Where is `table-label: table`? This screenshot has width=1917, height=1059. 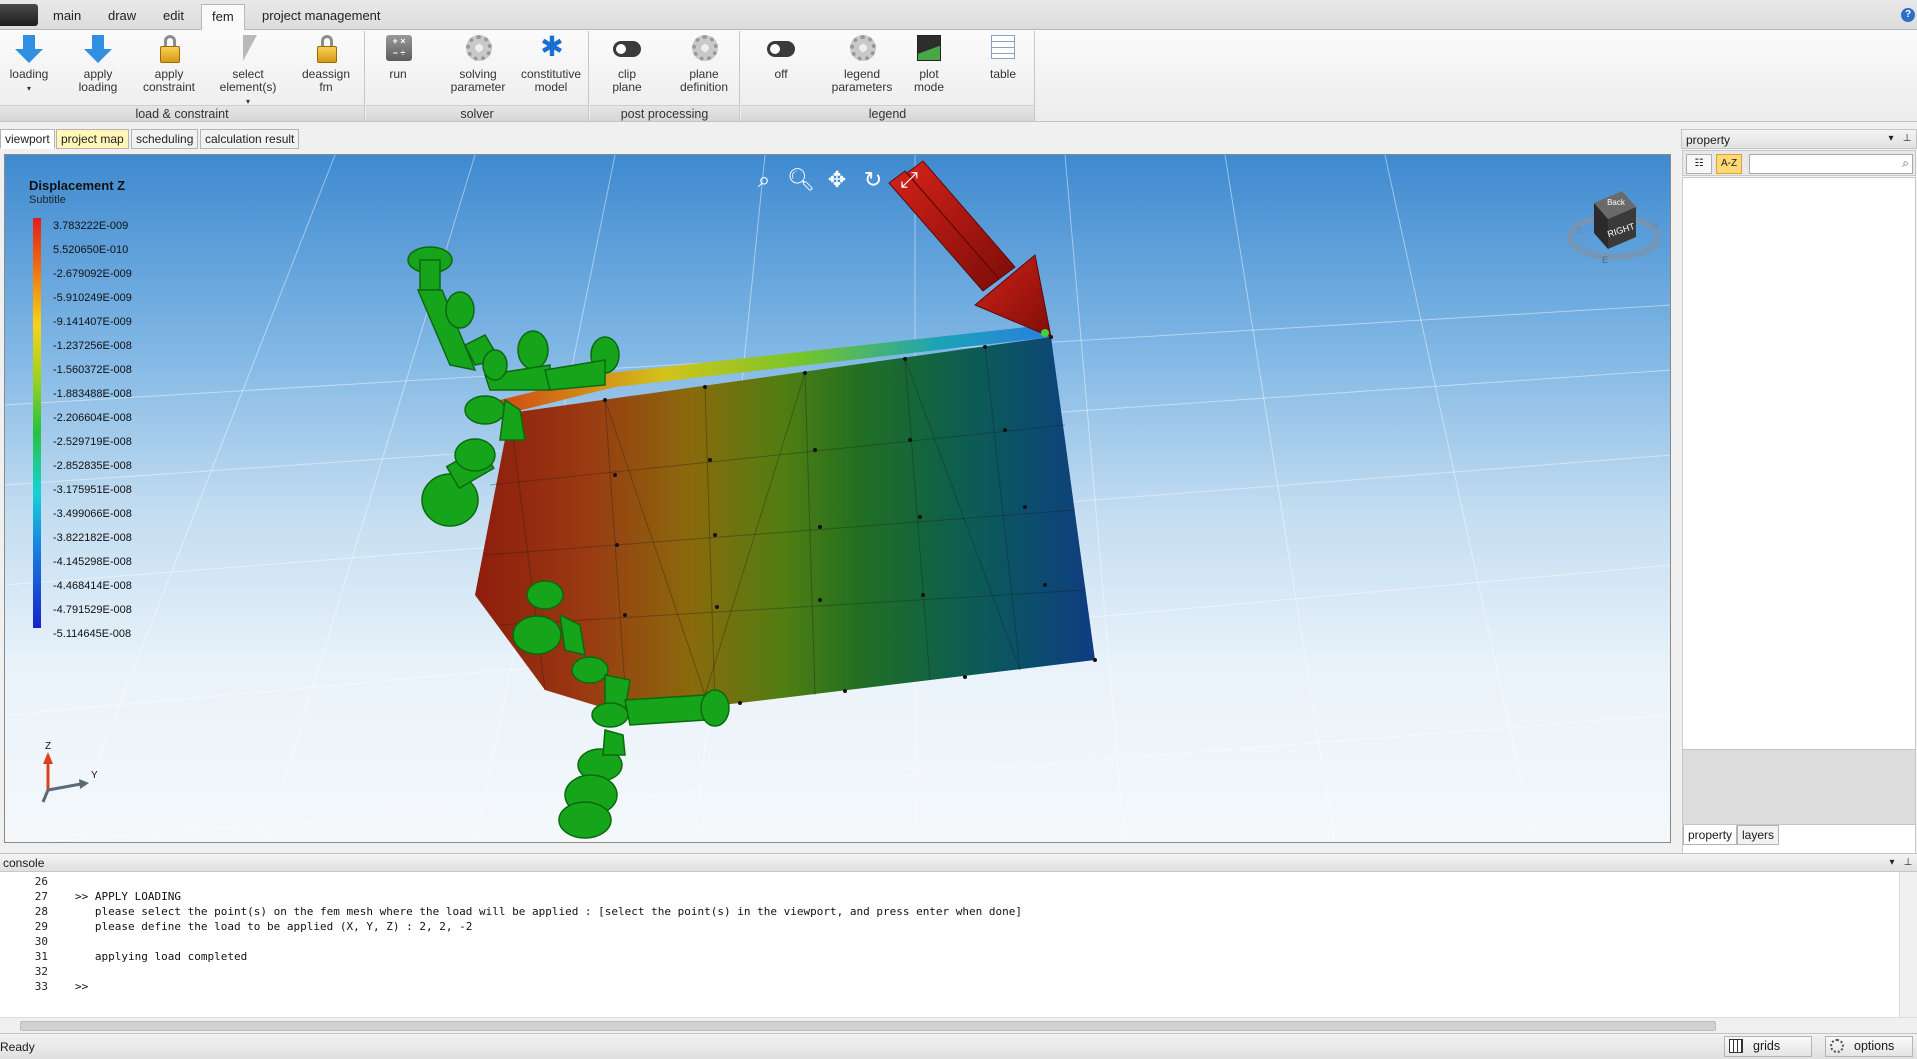 table-label: table is located at coordinates (1003, 74).